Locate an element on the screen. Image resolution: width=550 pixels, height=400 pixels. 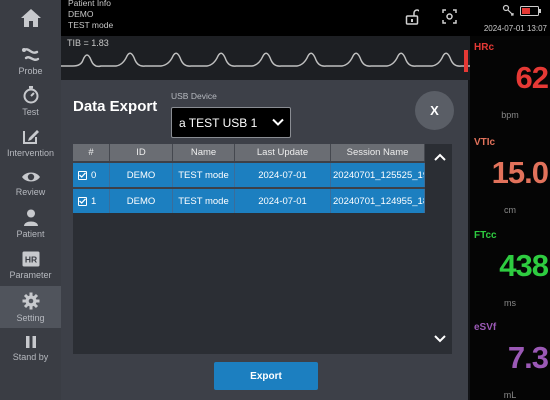
export-button: Export is located at coordinates (266, 376).